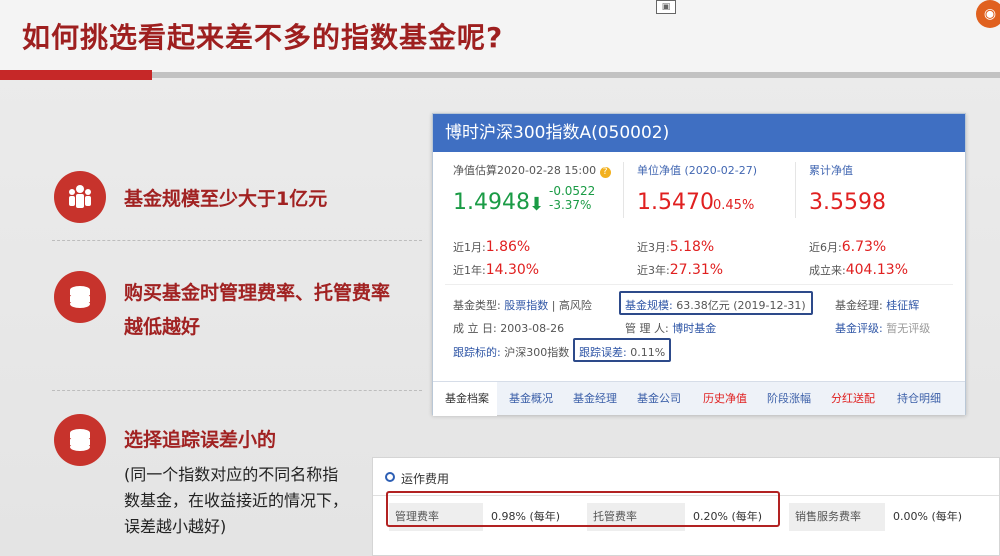 This screenshot has width=1000, height=556. I want to click on cost-title: 运作费用, so click(425, 479).